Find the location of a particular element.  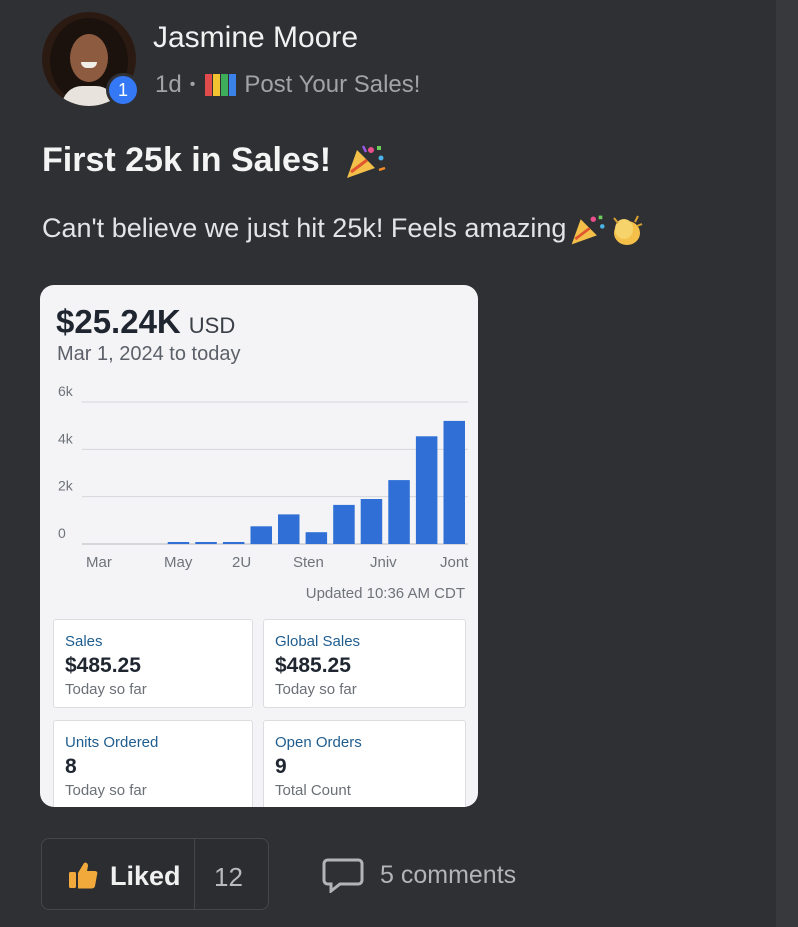

comment-bubble-icon is located at coordinates (343, 875).